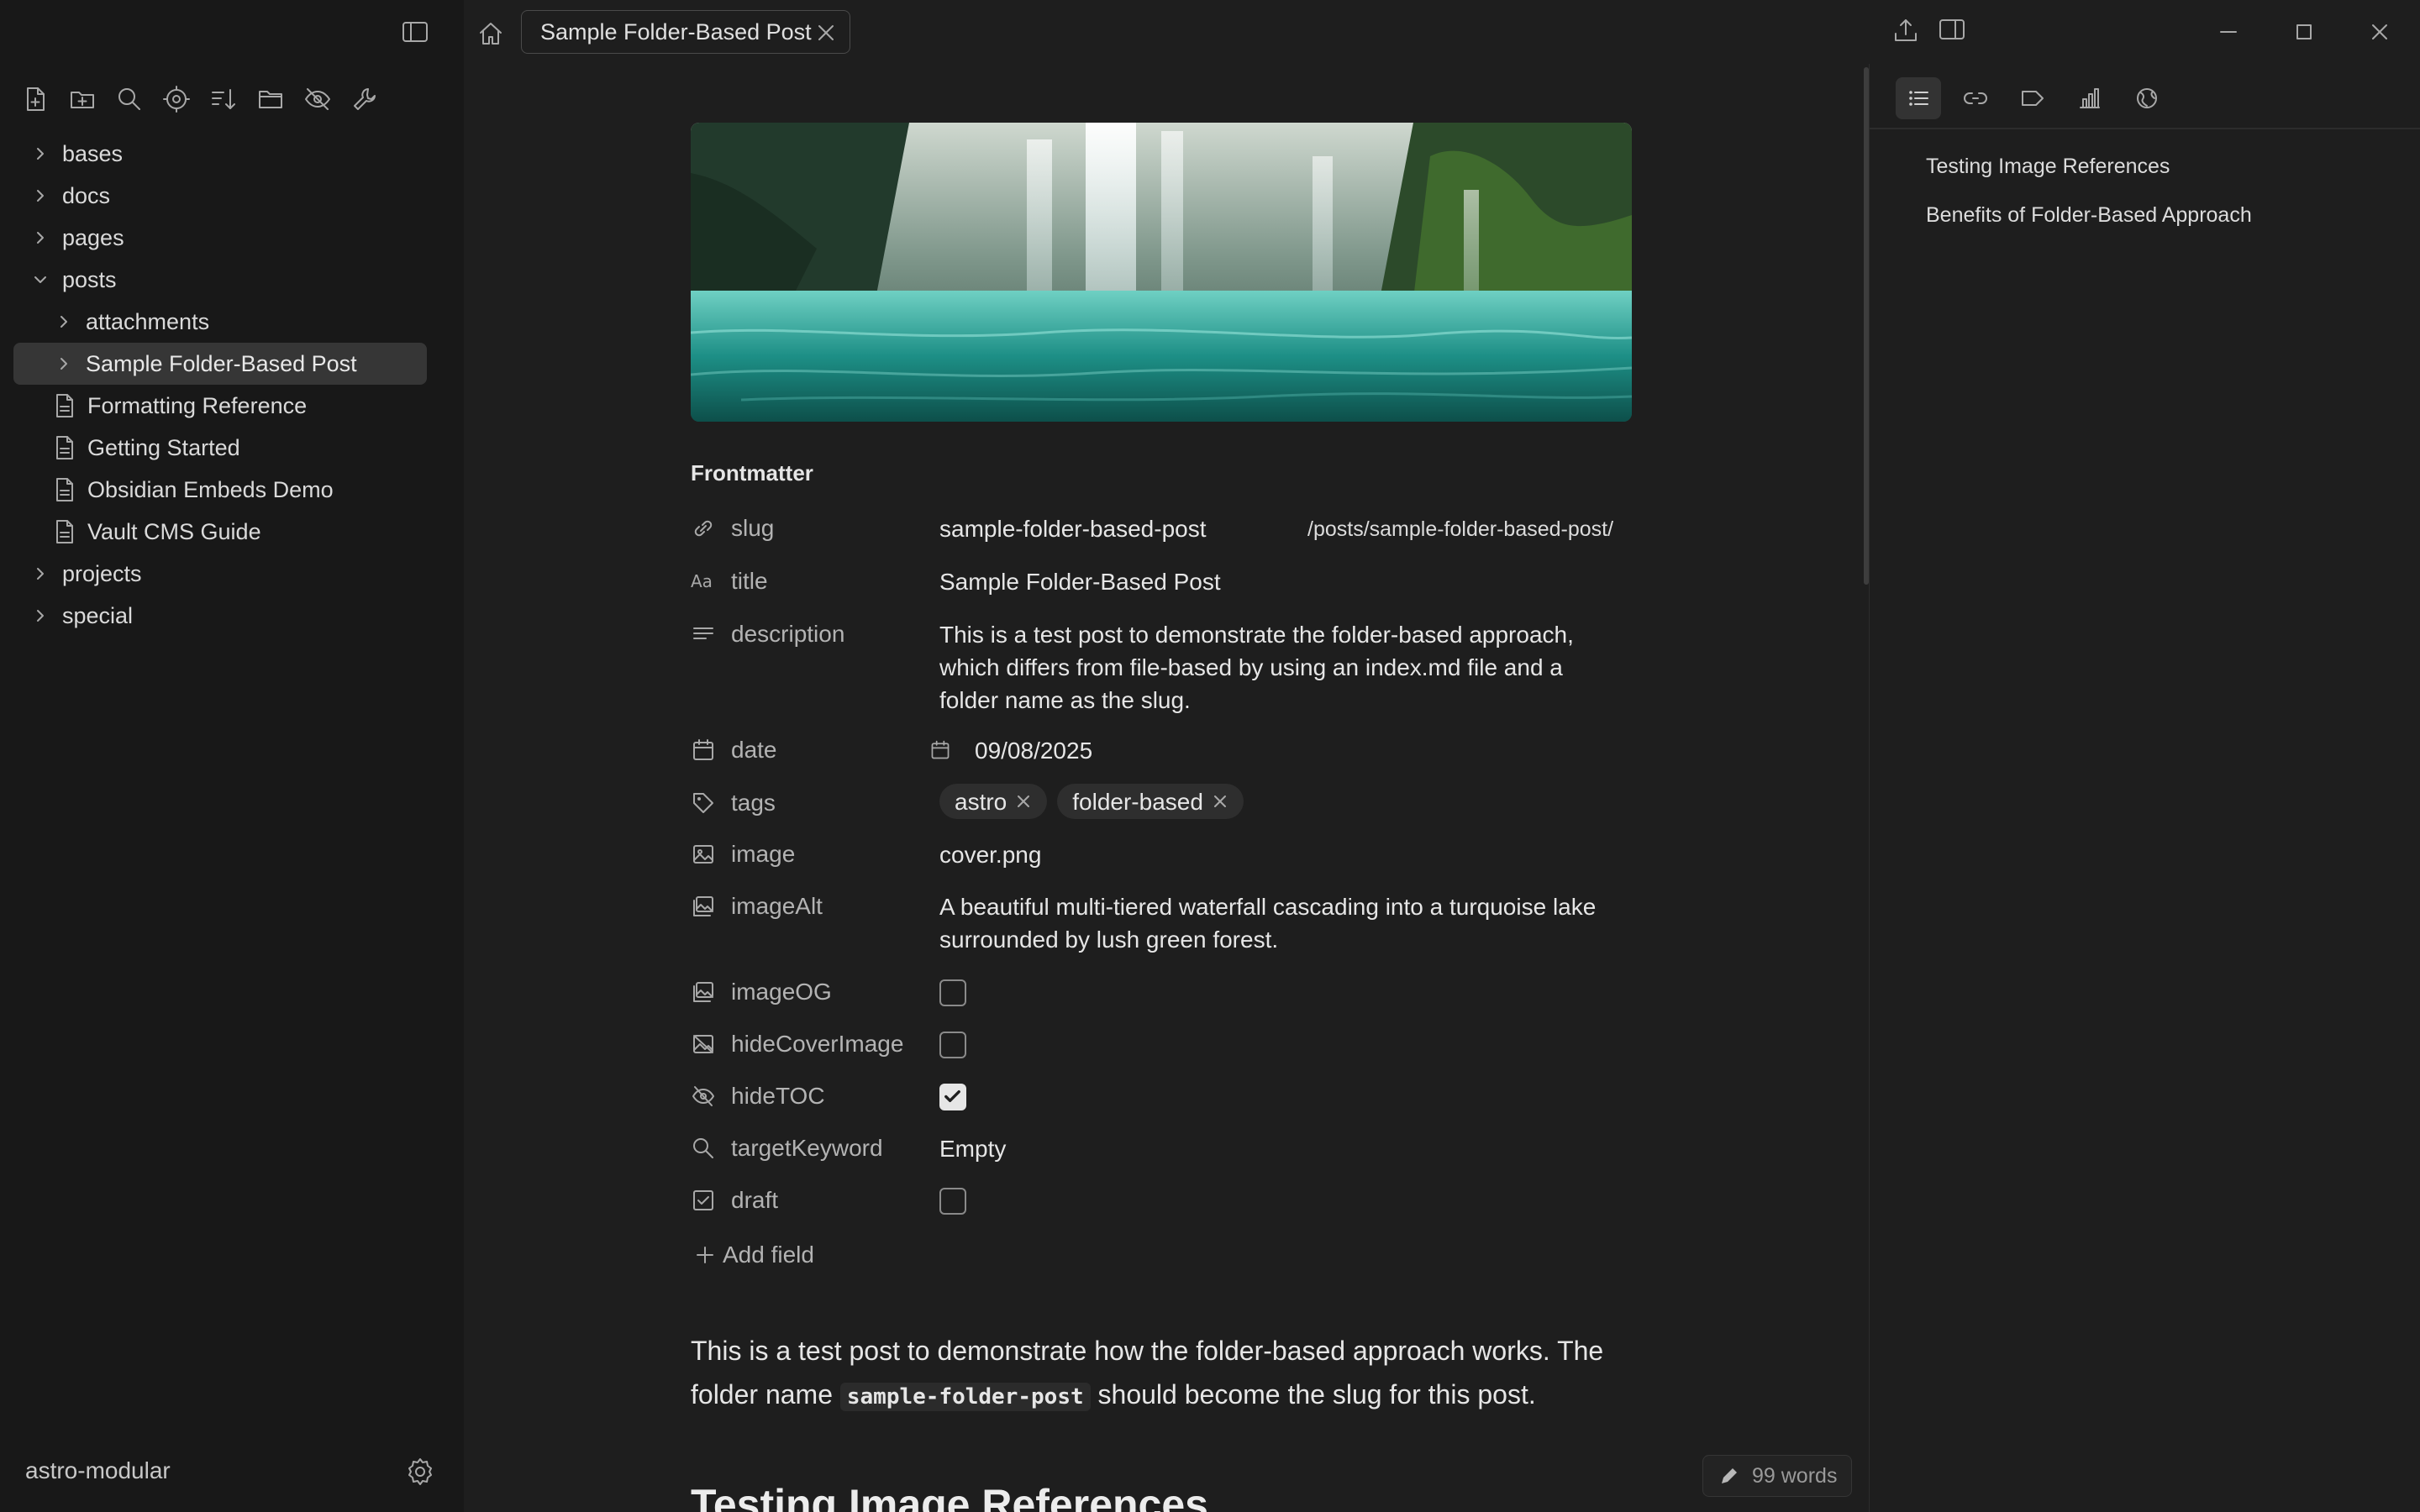  Describe the element at coordinates (1275, 1148) in the screenshot. I see `targetkeyword-value: Empty` at that location.